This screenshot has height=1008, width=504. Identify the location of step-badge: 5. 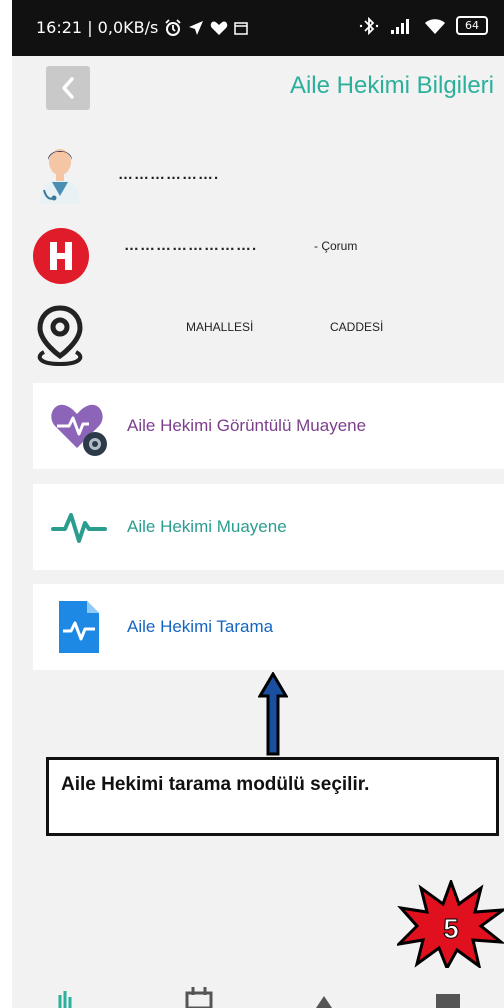
(449, 925).